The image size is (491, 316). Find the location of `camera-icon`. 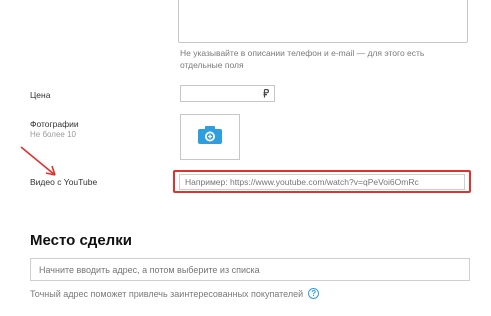

camera-icon is located at coordinates (210, 137).